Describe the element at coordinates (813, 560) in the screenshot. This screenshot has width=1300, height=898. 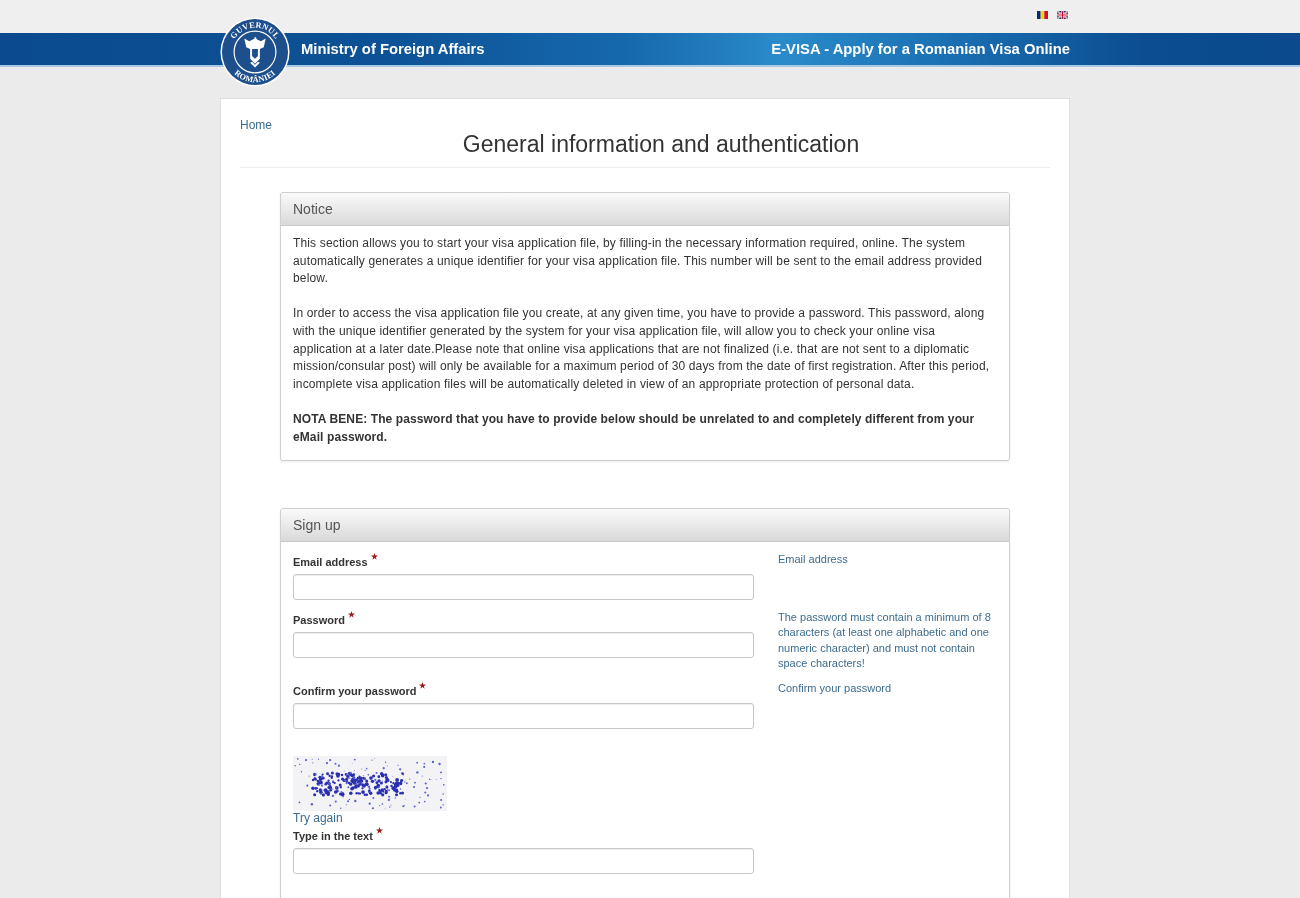
I see `help-text: Email address` at that location.